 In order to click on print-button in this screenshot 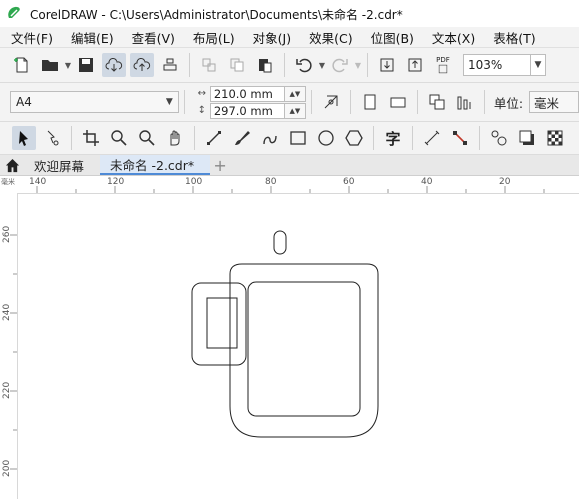, I will do `click(170, 65)`.